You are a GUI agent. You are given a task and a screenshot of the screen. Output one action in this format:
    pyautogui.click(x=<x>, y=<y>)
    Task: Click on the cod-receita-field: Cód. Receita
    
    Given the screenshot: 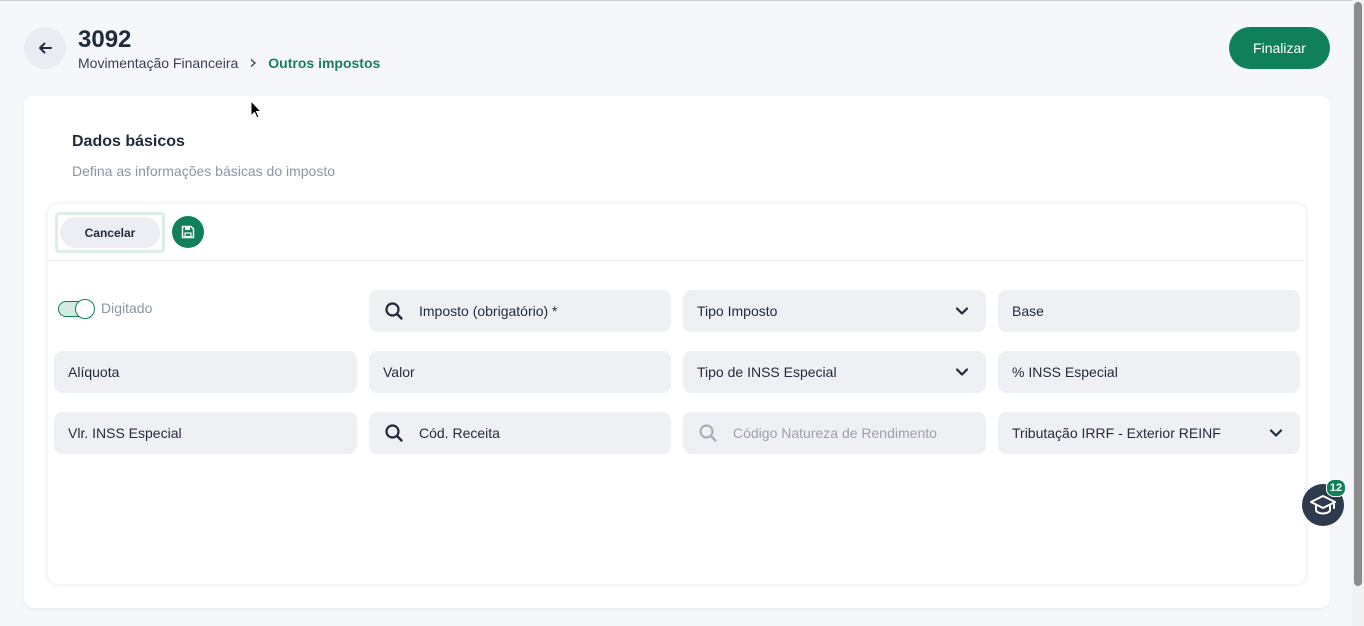 What is the action you would take?
    pyautogui.click(x=520, y=433)
    